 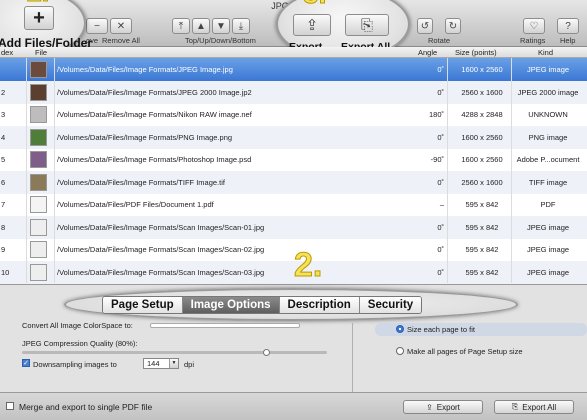 I want to click on jpeg-quality-label: JPEG Compression Quality (80%):, so click(x=80, y=343).